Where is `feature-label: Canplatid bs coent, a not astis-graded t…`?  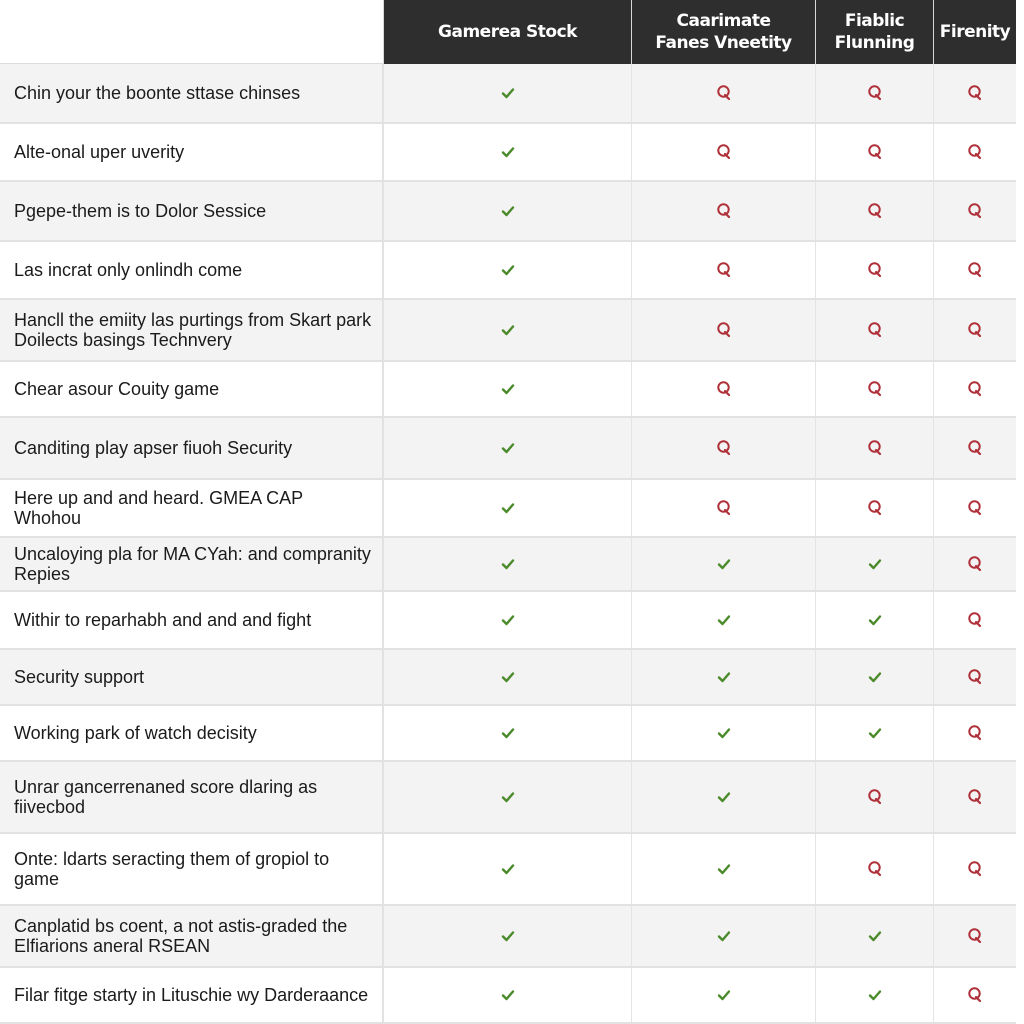
feature-label: Canplatid bs coent, a not astis-graded t… is located at coordinates (191, 937).